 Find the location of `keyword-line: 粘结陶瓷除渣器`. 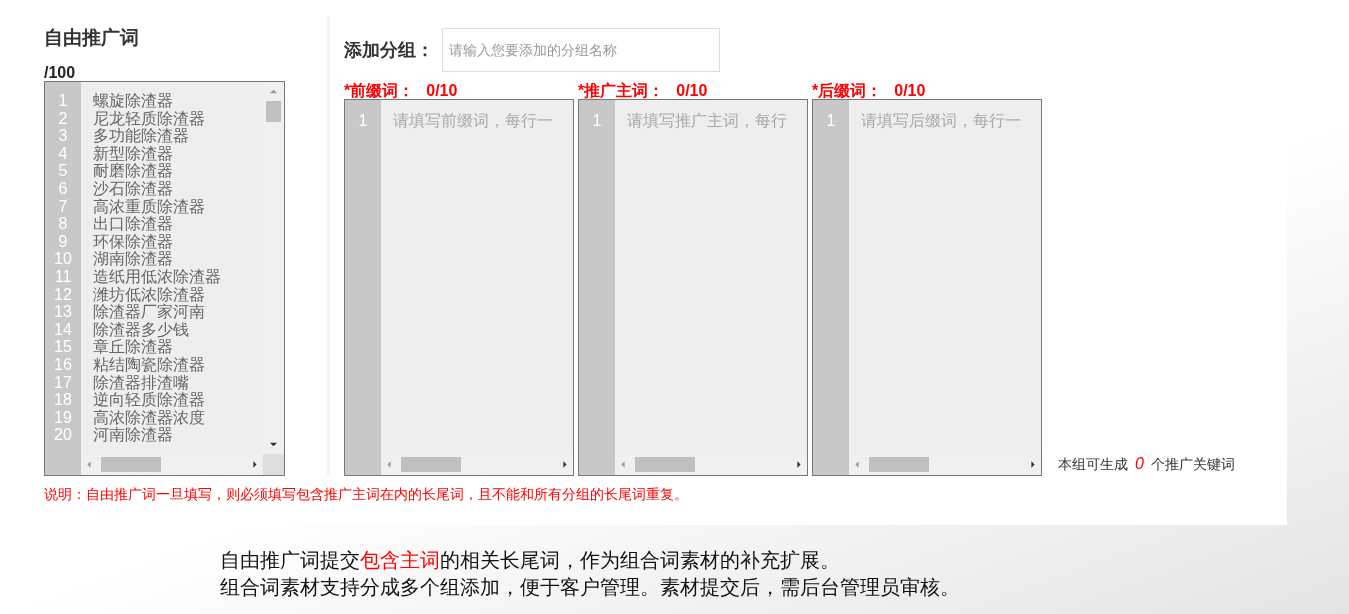

keyword-line: 粘结陶瓷除渣器 is located at coordinates (149, 364).